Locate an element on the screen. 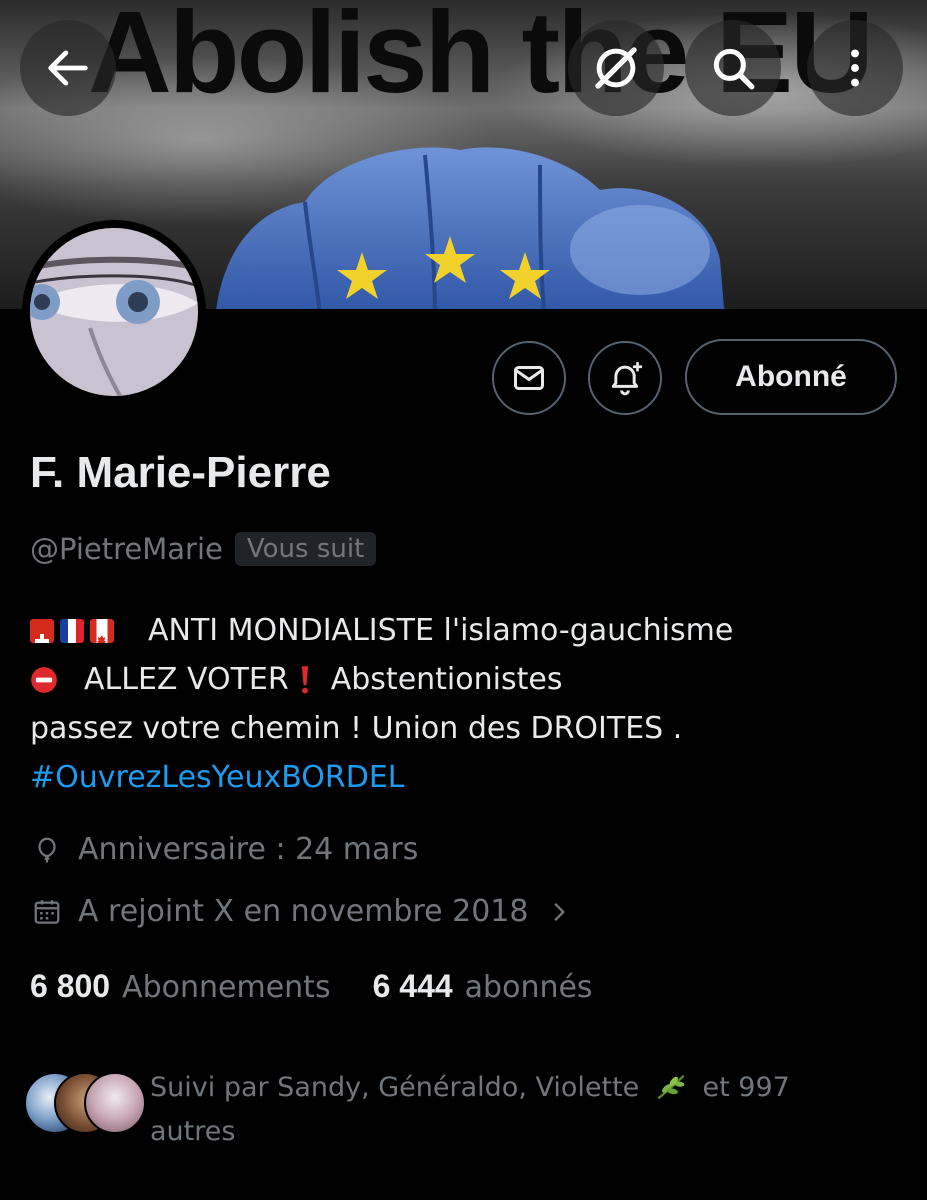 Image resolution: width=927 pixels, height=1200 pixels. banner-text: Abolish the EU is located at coordinates (481, 58).